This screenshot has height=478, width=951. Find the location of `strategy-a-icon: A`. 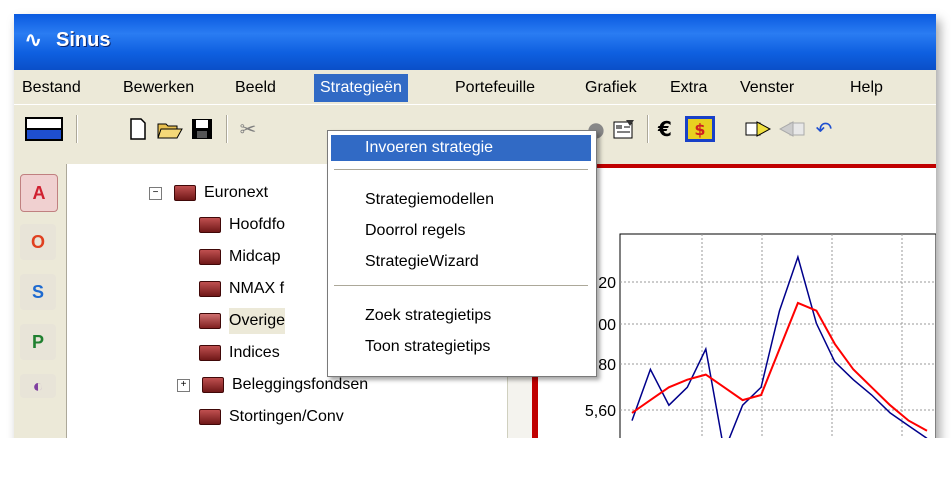

strategy-a-icon: A is located at coordinates (39, 193).